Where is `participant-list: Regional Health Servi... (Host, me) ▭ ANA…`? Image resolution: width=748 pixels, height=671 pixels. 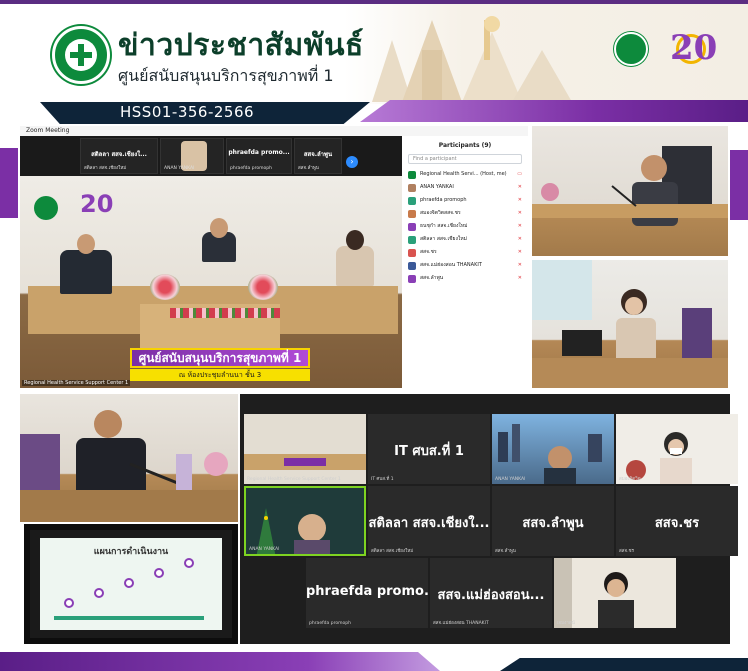 participant-list: Regional Health Servi... (Host, me) ▭ ANA… is located at coordinates (466, 226).